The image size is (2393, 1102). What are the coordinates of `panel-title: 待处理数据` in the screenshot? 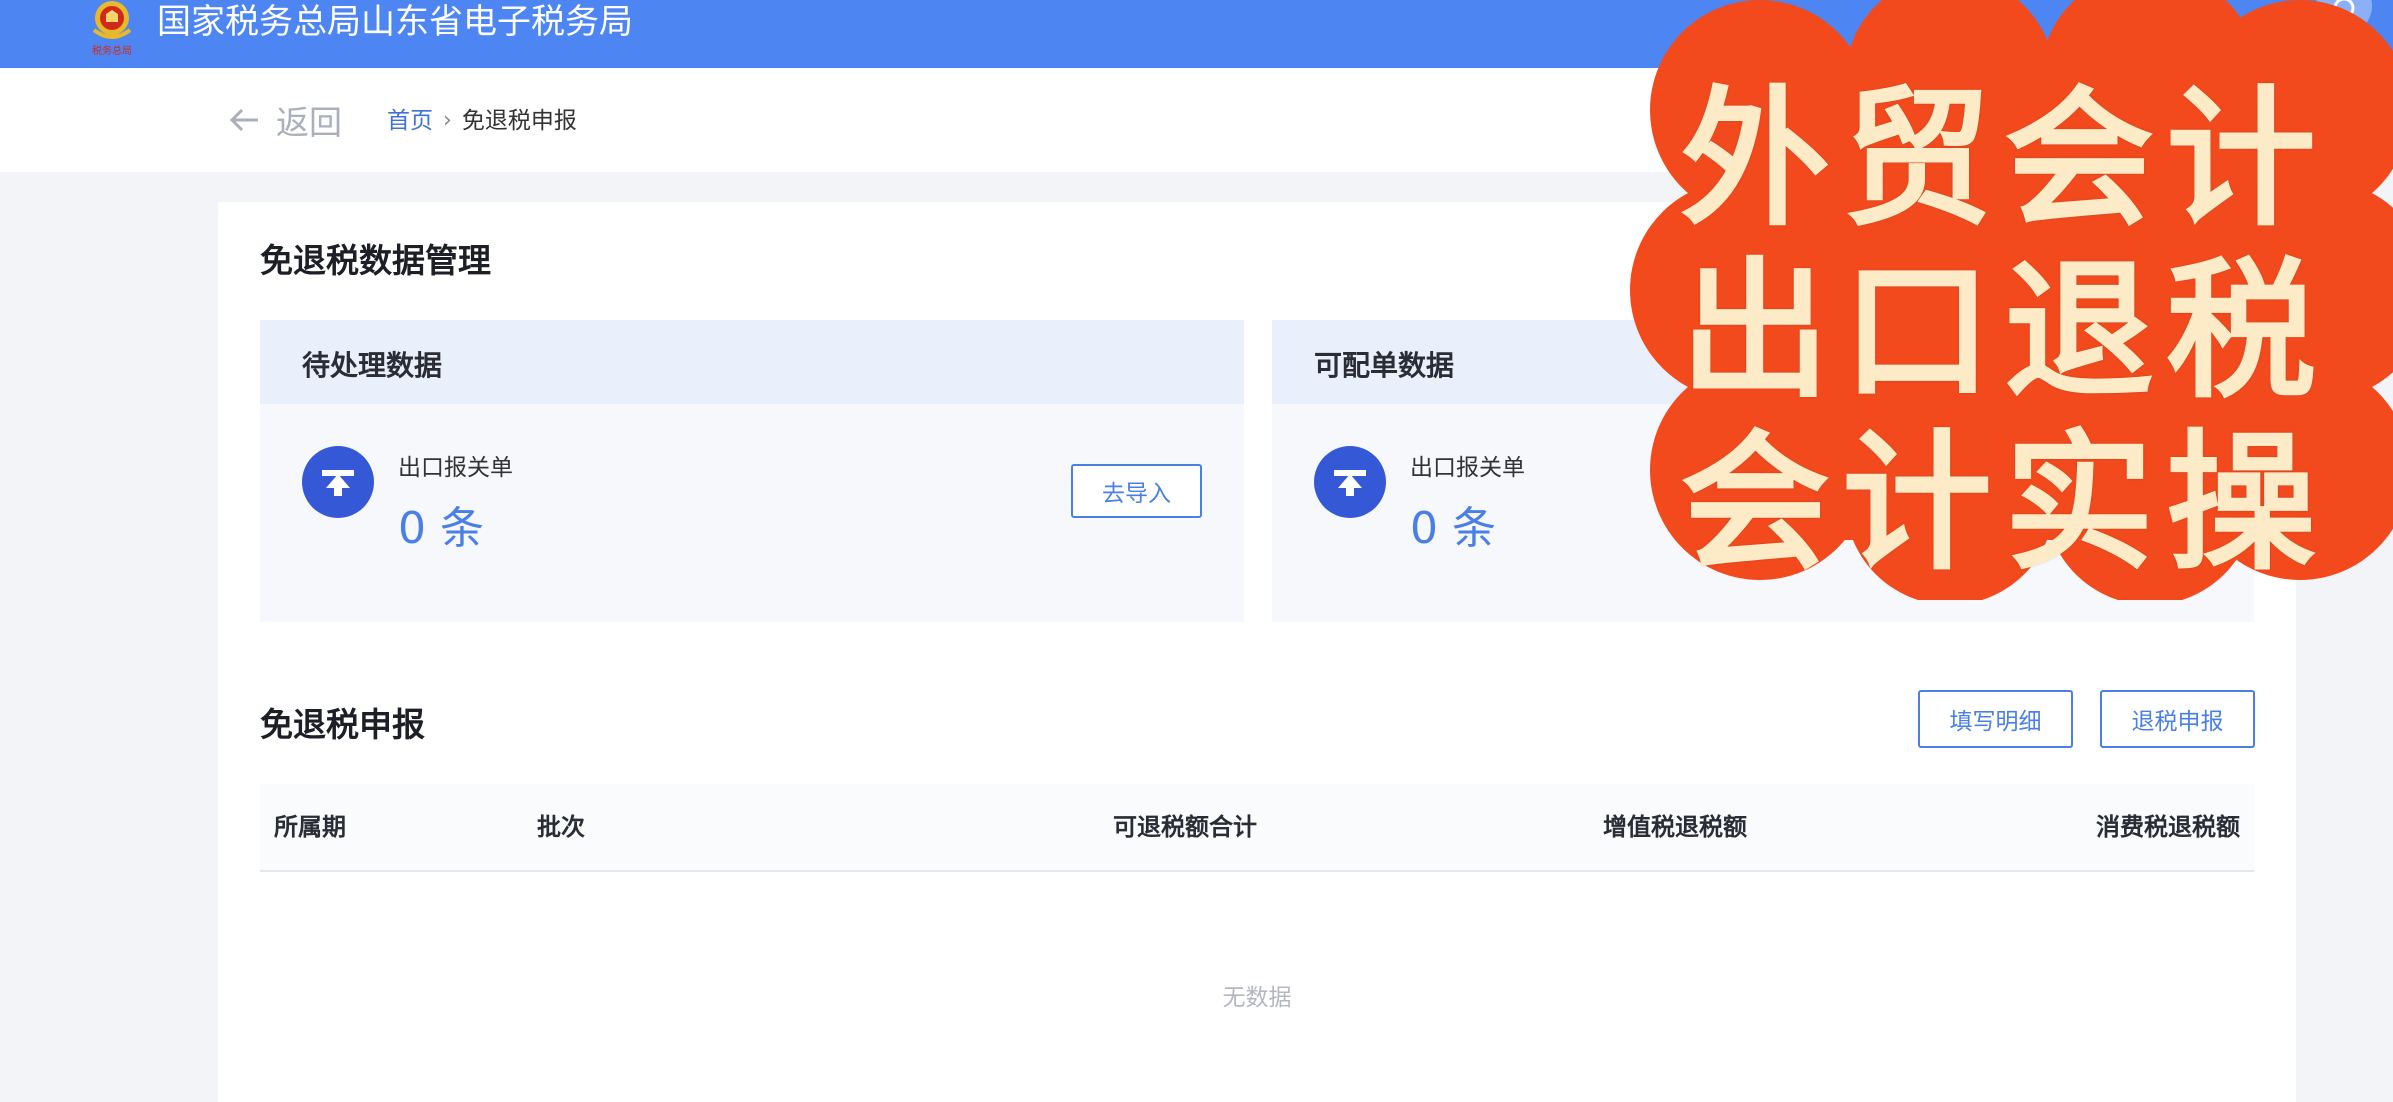 It's located at (372, 365).